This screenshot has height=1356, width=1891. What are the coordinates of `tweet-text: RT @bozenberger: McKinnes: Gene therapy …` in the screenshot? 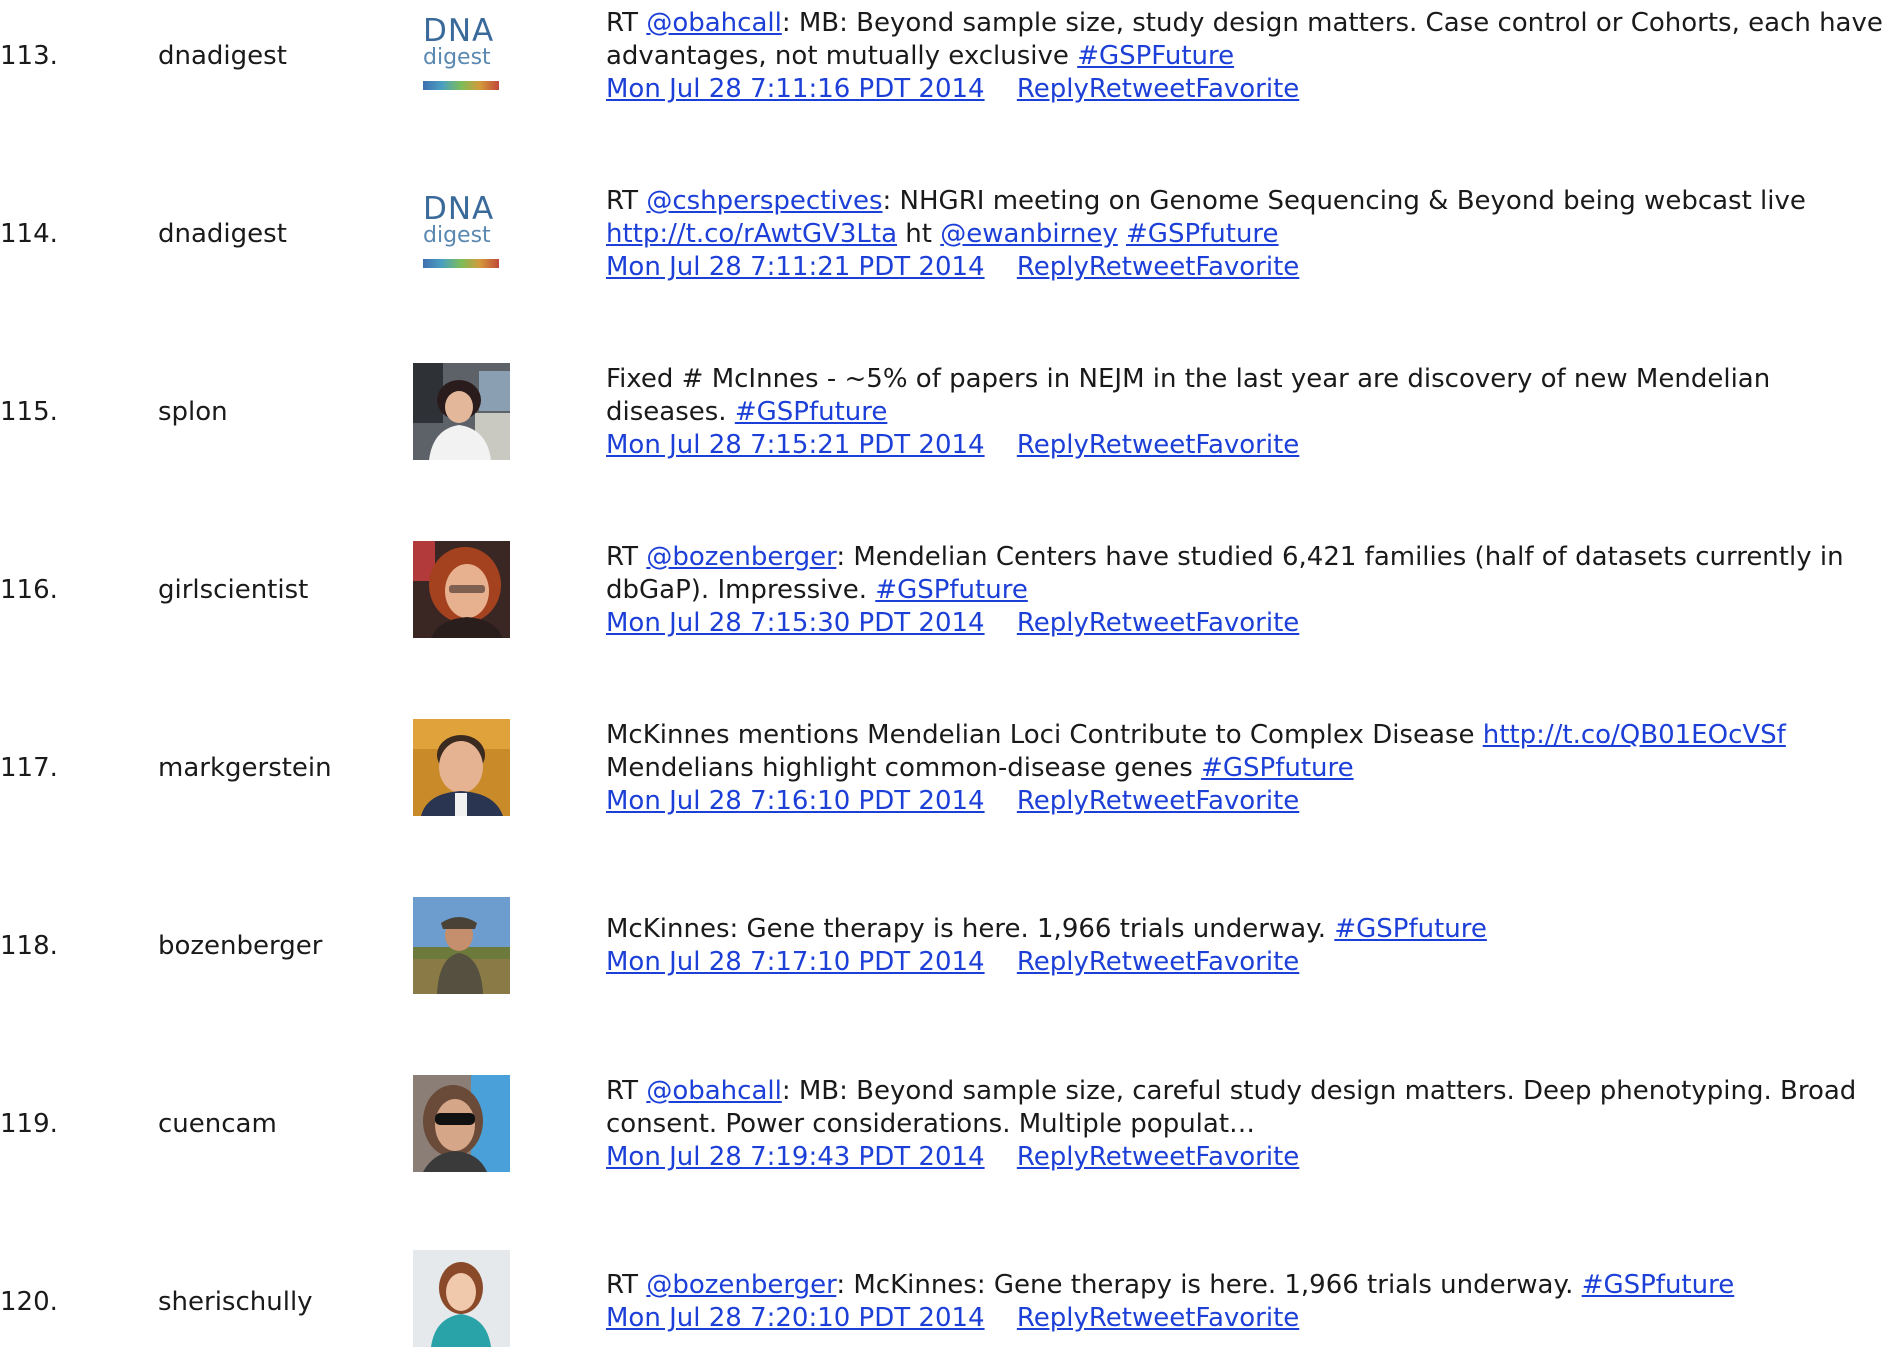 It's located at (1246, 1302).